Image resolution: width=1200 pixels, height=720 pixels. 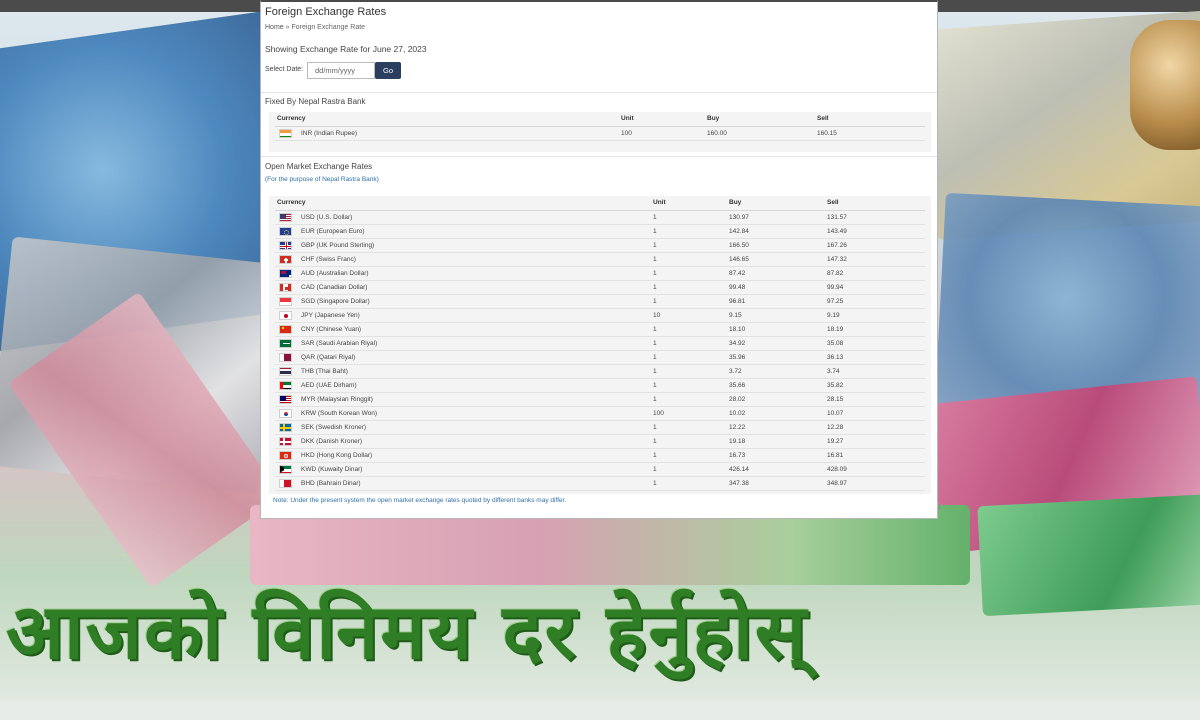 What do you see at coordinates (335, 301) in the screenshot?
I see `currency-name: SGD (Singapore Dollar)` at bounding box center [335, 301].